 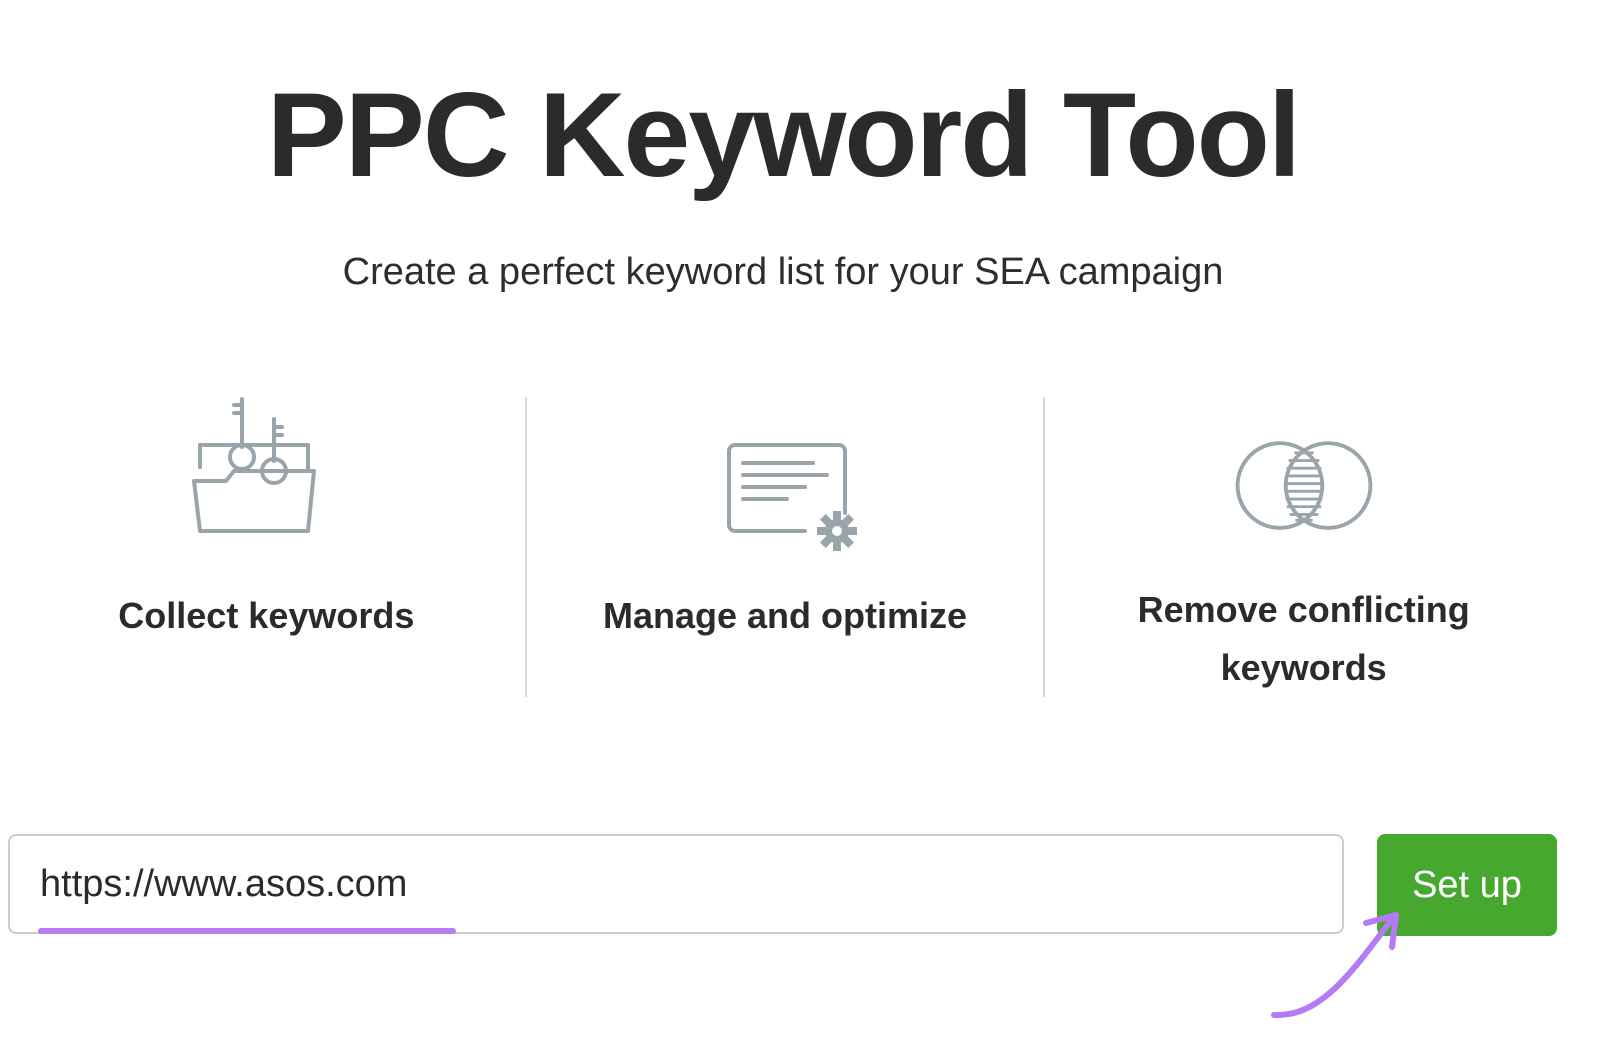 What do you see at coordinates (792, 497) in the screenshot?
I see `document-gear-icon` at bounding box center [792, 497].